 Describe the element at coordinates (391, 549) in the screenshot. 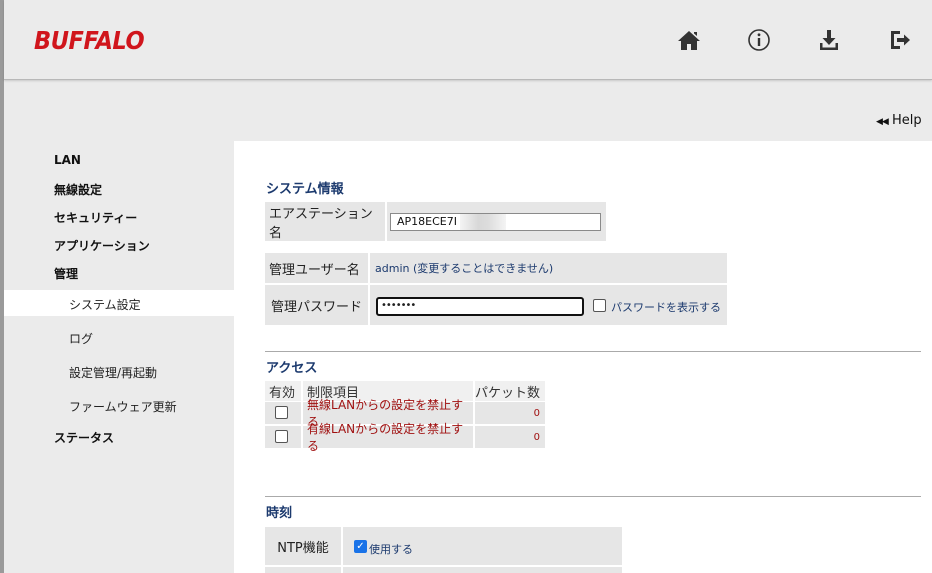

I see `ntp-use-label: 使用する` at that location.